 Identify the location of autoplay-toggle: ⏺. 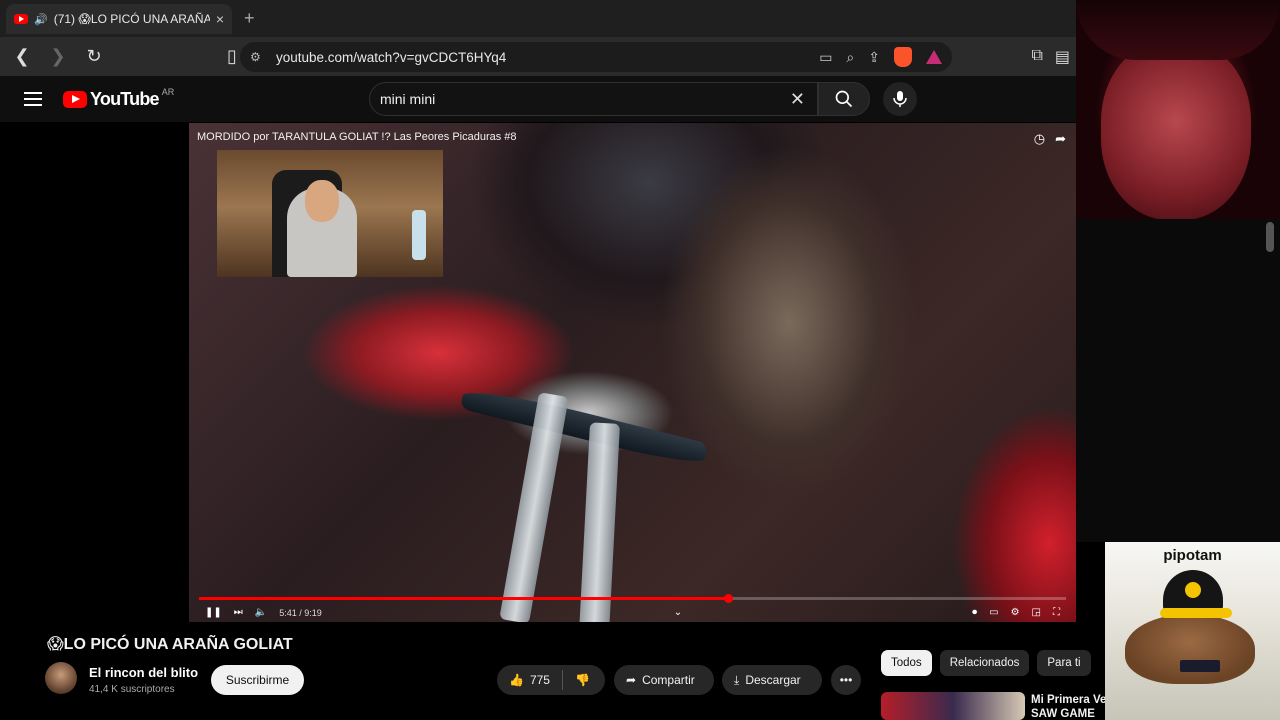
(974, 612).